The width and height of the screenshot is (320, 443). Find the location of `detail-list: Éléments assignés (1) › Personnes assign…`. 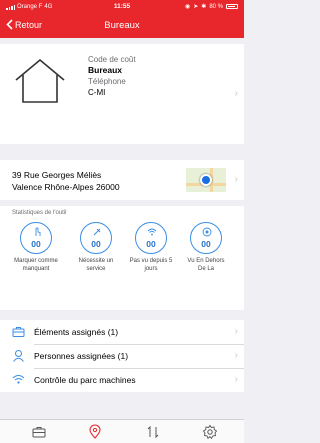

detail-list: Éléments assignés (1) › Personnes assign… is located at coordinates (122, 356).